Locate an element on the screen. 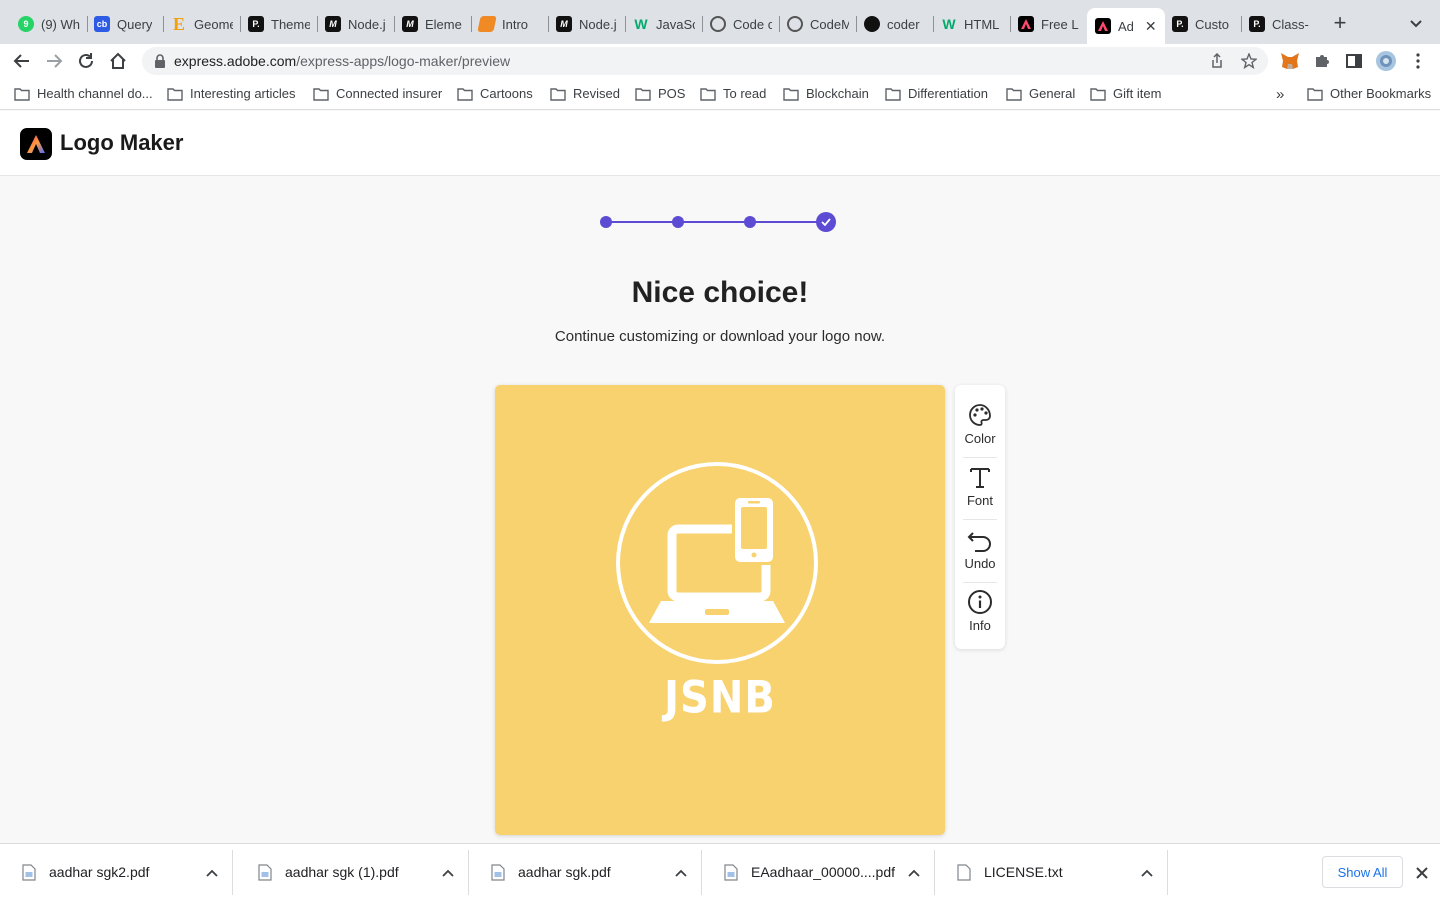 The image size is (1440, 900). back-arrow-icon is located at coordinates (21, 61).